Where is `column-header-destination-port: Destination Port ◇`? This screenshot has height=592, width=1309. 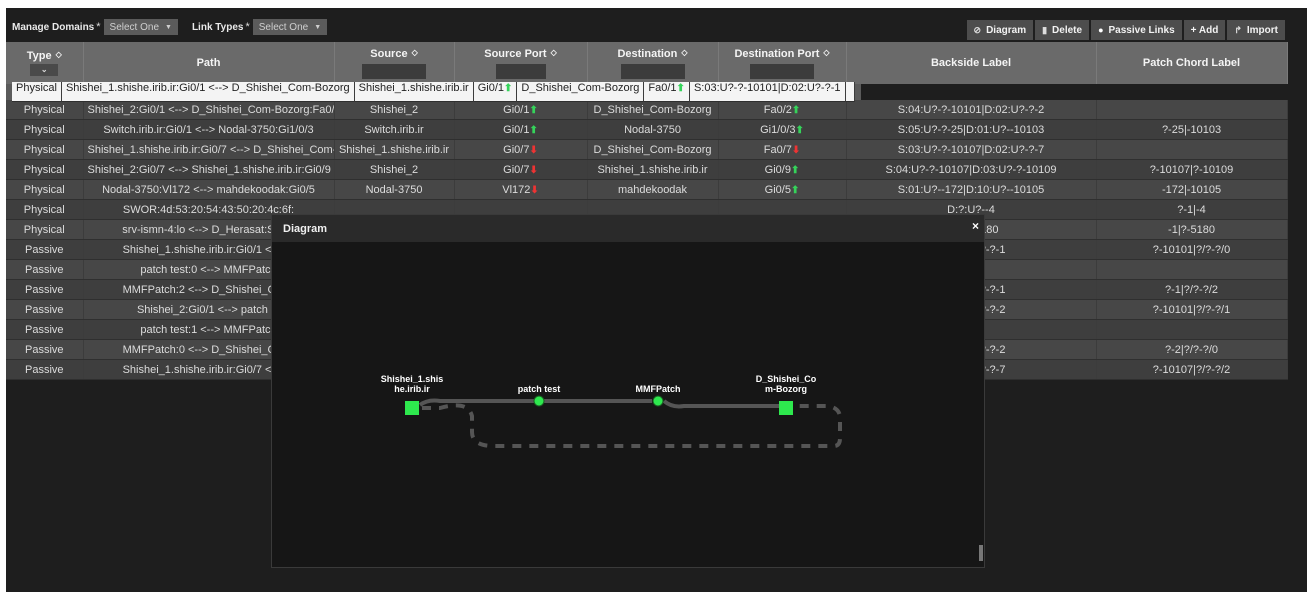
column-header-destination-port: Destination Port ◇ is located at coordinates (782, 63).